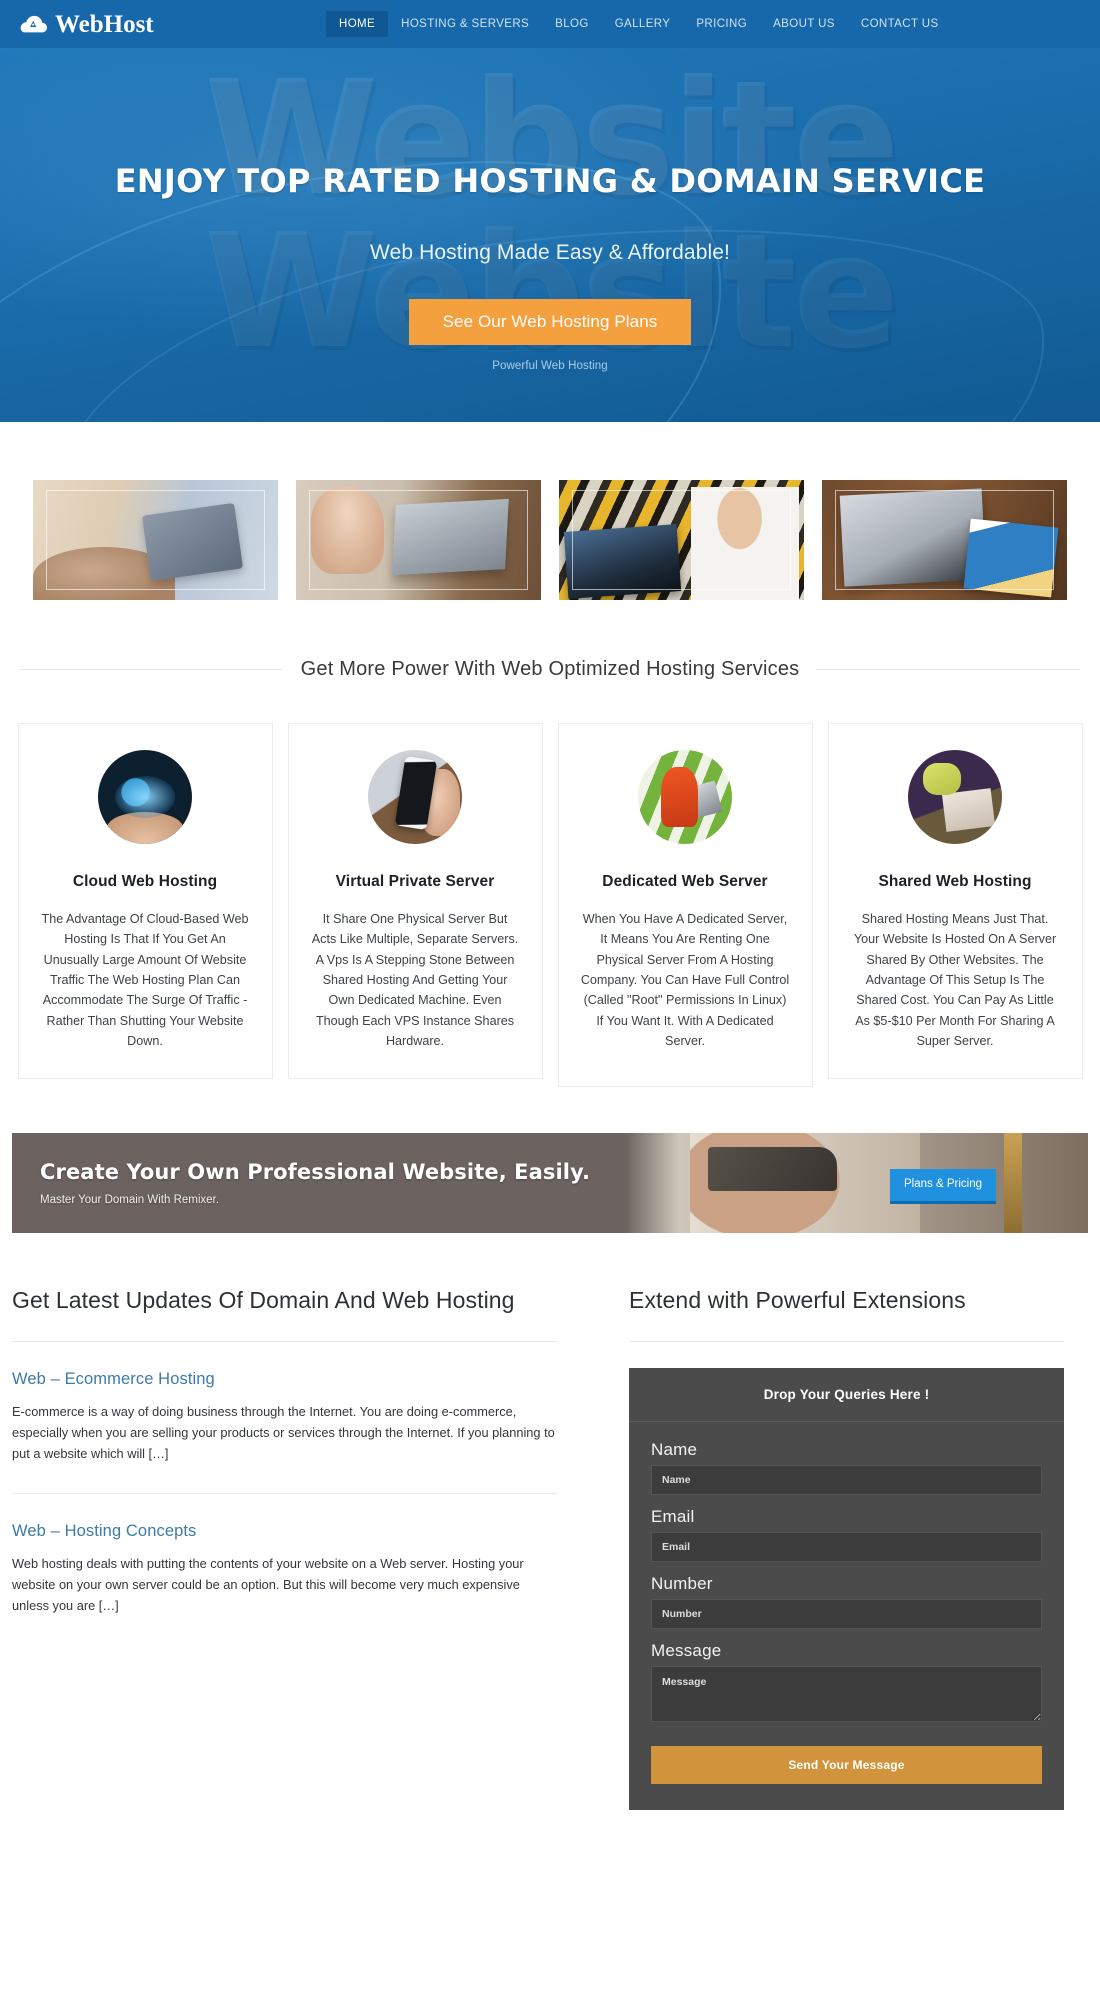 This screenshot has width=1100, height=2005. I want to click on man-profile-photo, so click(805, 1182).